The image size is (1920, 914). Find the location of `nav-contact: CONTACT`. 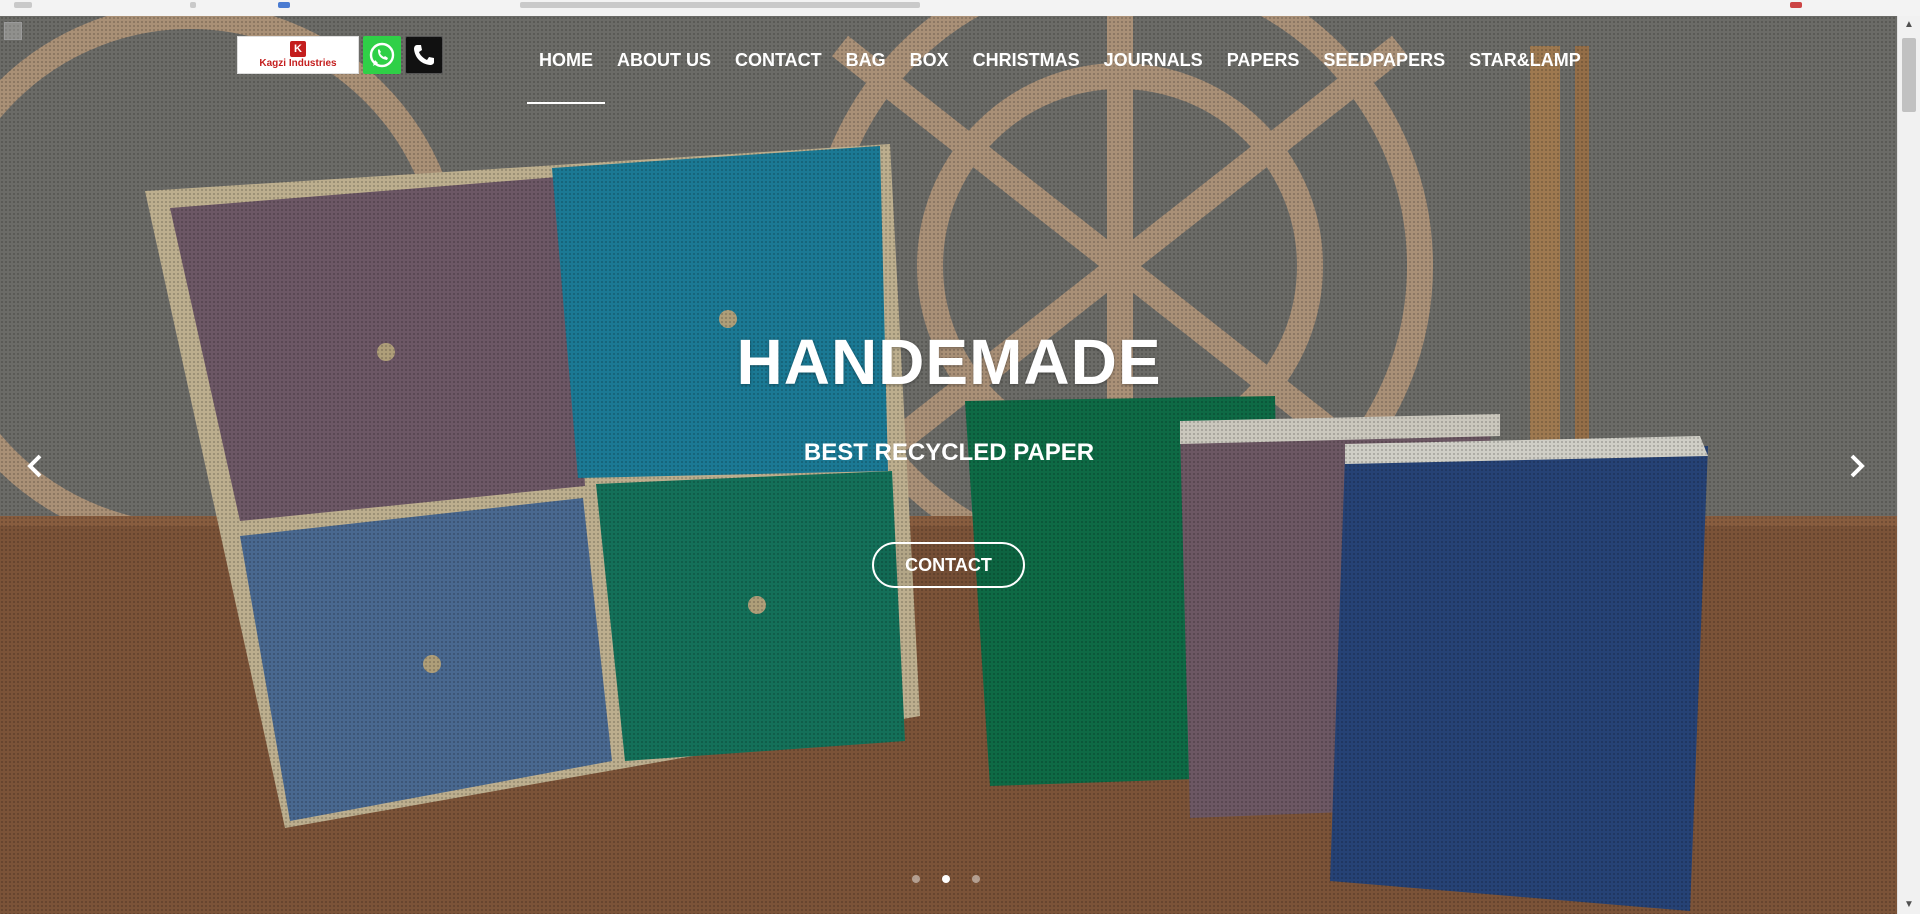

nav-contact: CONTACT is located at coordinates (778, 74).